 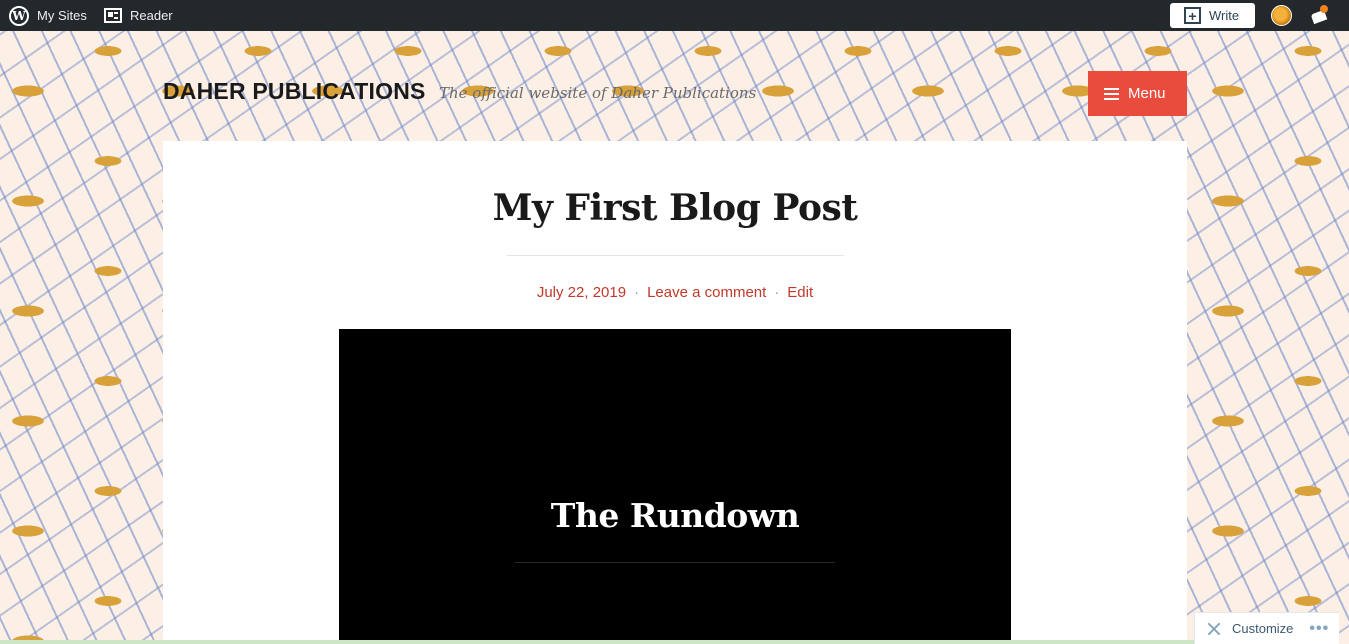 I want to click on reader-label: Reader, so click(x=151, y=15).